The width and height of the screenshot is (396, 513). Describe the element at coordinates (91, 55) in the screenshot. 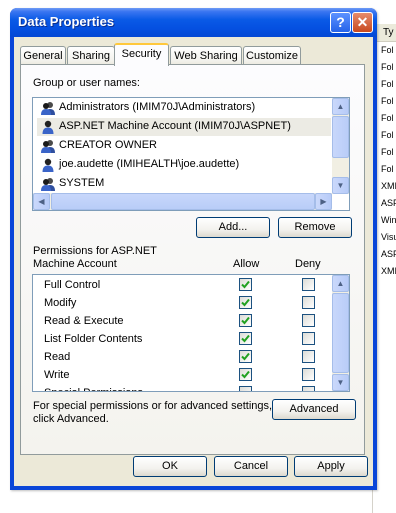

I see `tab-sharing: Sharing` at that location.